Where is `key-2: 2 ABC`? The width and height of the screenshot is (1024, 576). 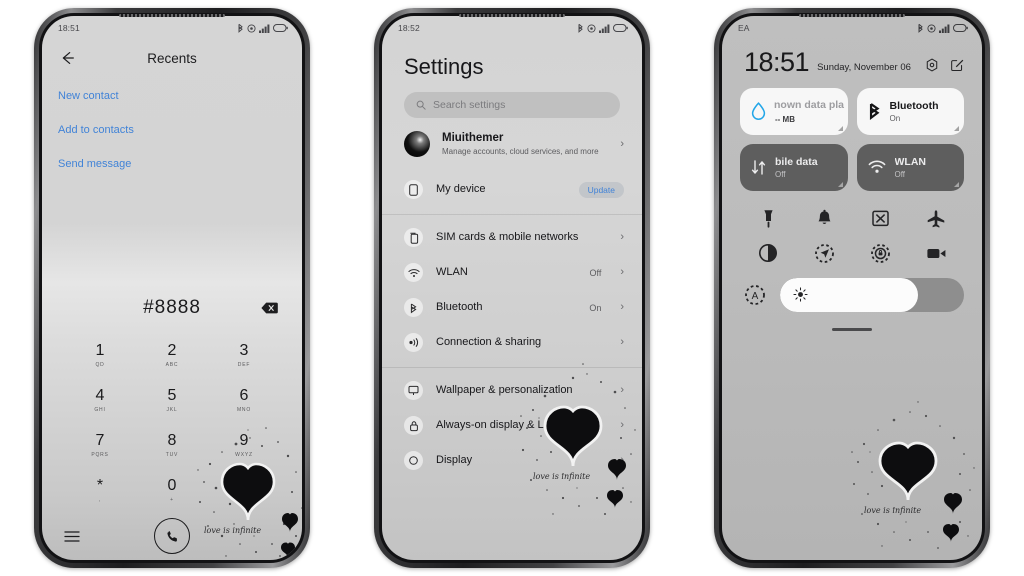 key-2: 2 ABC is located at coordinates (172, 355).